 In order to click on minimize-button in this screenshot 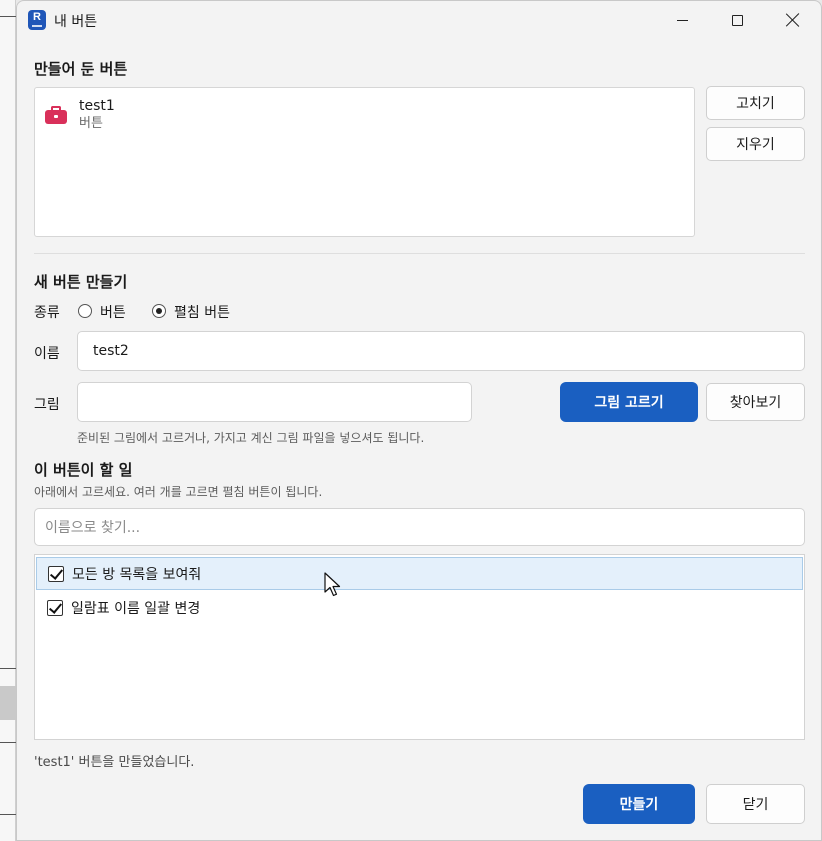, I will do `click(682, 20)`.